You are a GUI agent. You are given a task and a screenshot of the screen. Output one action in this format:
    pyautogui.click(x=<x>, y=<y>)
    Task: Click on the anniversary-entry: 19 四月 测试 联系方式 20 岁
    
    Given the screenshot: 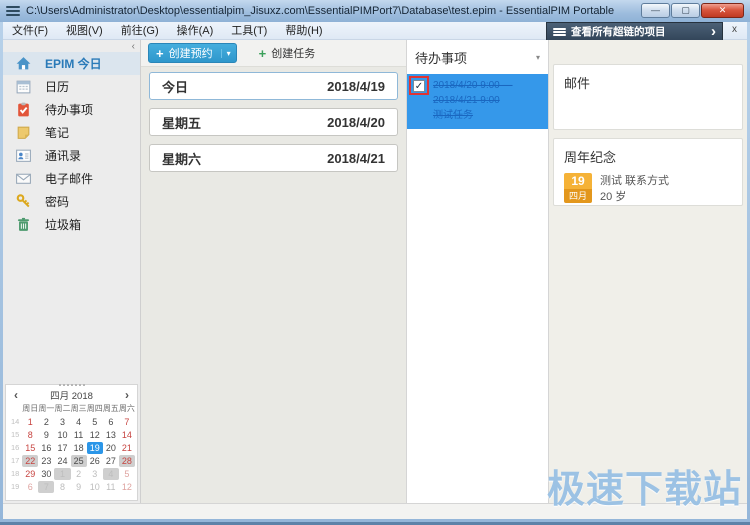 What is the action you would take?
    pyautogui.click(x=648, y=189)
    